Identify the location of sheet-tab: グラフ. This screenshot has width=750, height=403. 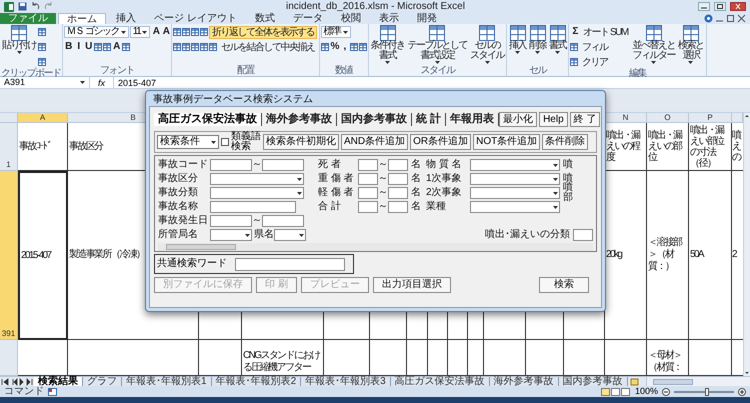
(102, 381).